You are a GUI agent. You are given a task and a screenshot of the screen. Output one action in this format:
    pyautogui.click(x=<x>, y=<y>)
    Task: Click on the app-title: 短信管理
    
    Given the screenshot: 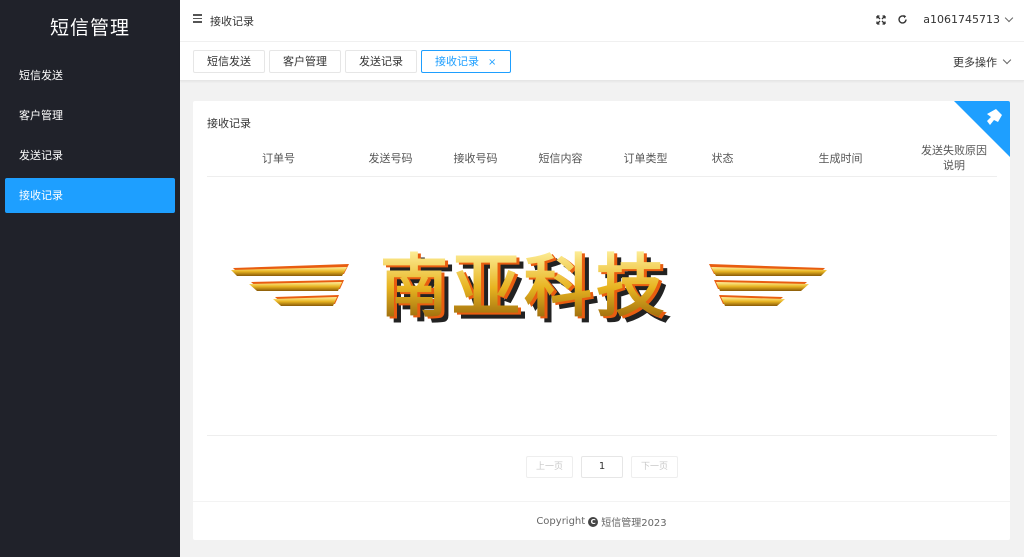 What is the action you would take?
    pyautogui.click(x=89, y=28)
    